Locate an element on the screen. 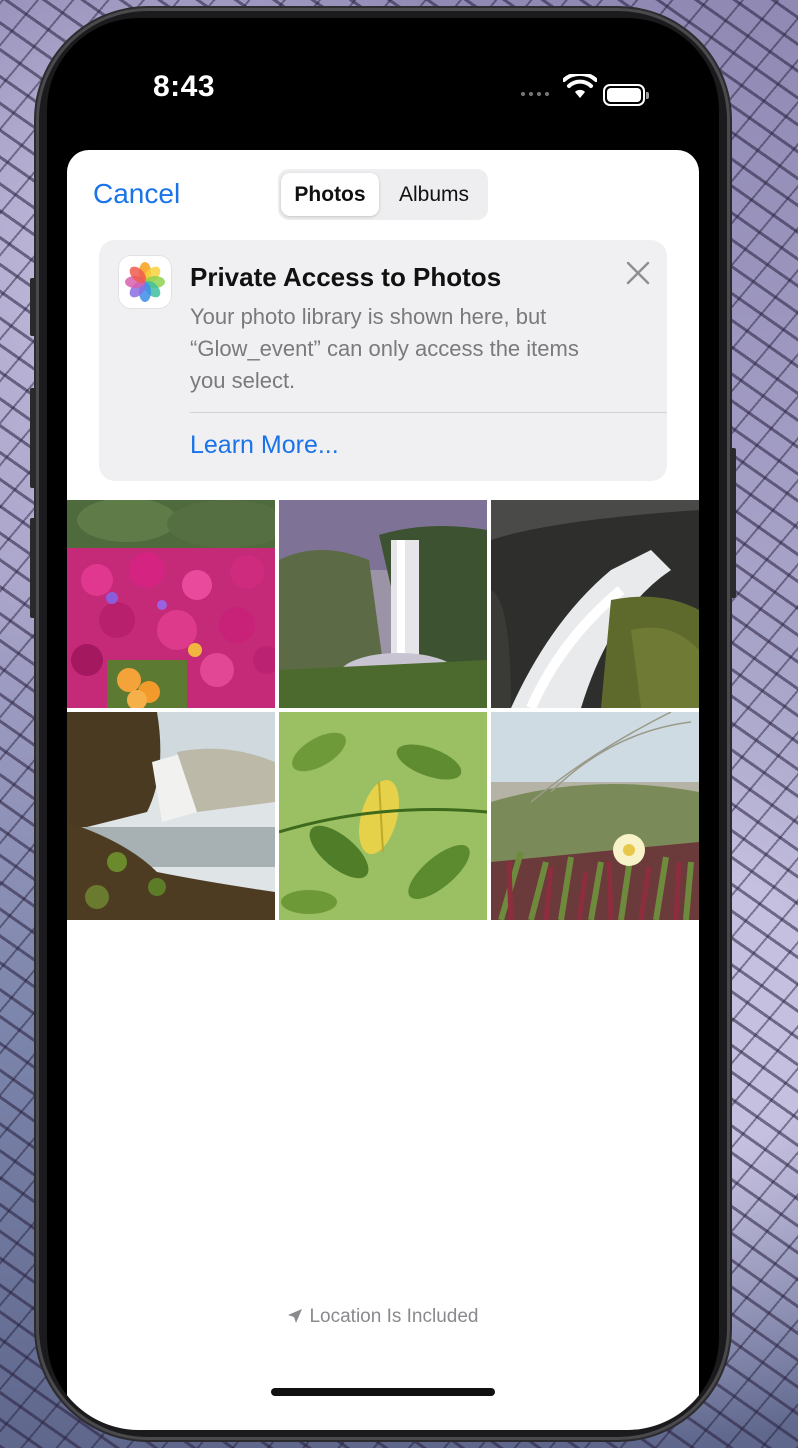  home-indicator is located at coordinates (383, 1392).